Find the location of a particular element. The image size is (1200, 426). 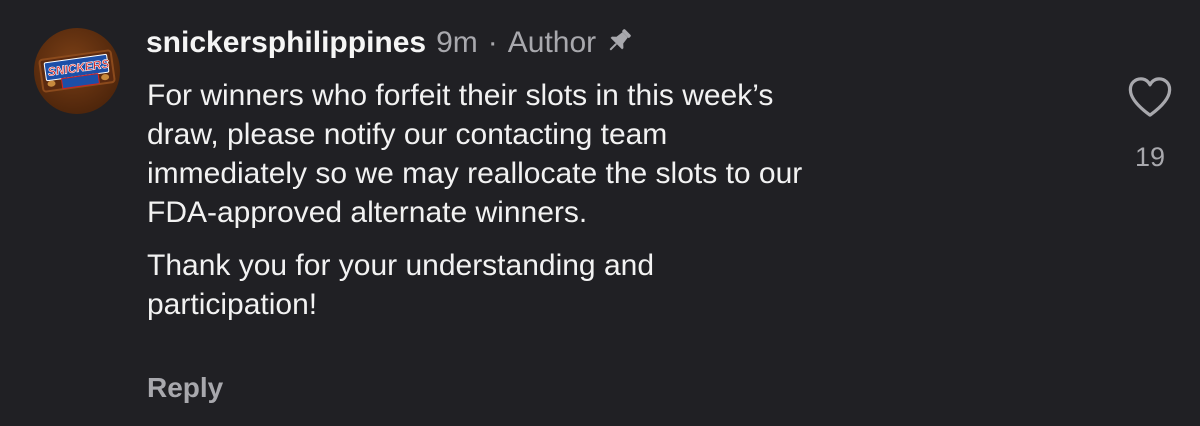

like-control: 19 is located at coordinates (1150, 124).